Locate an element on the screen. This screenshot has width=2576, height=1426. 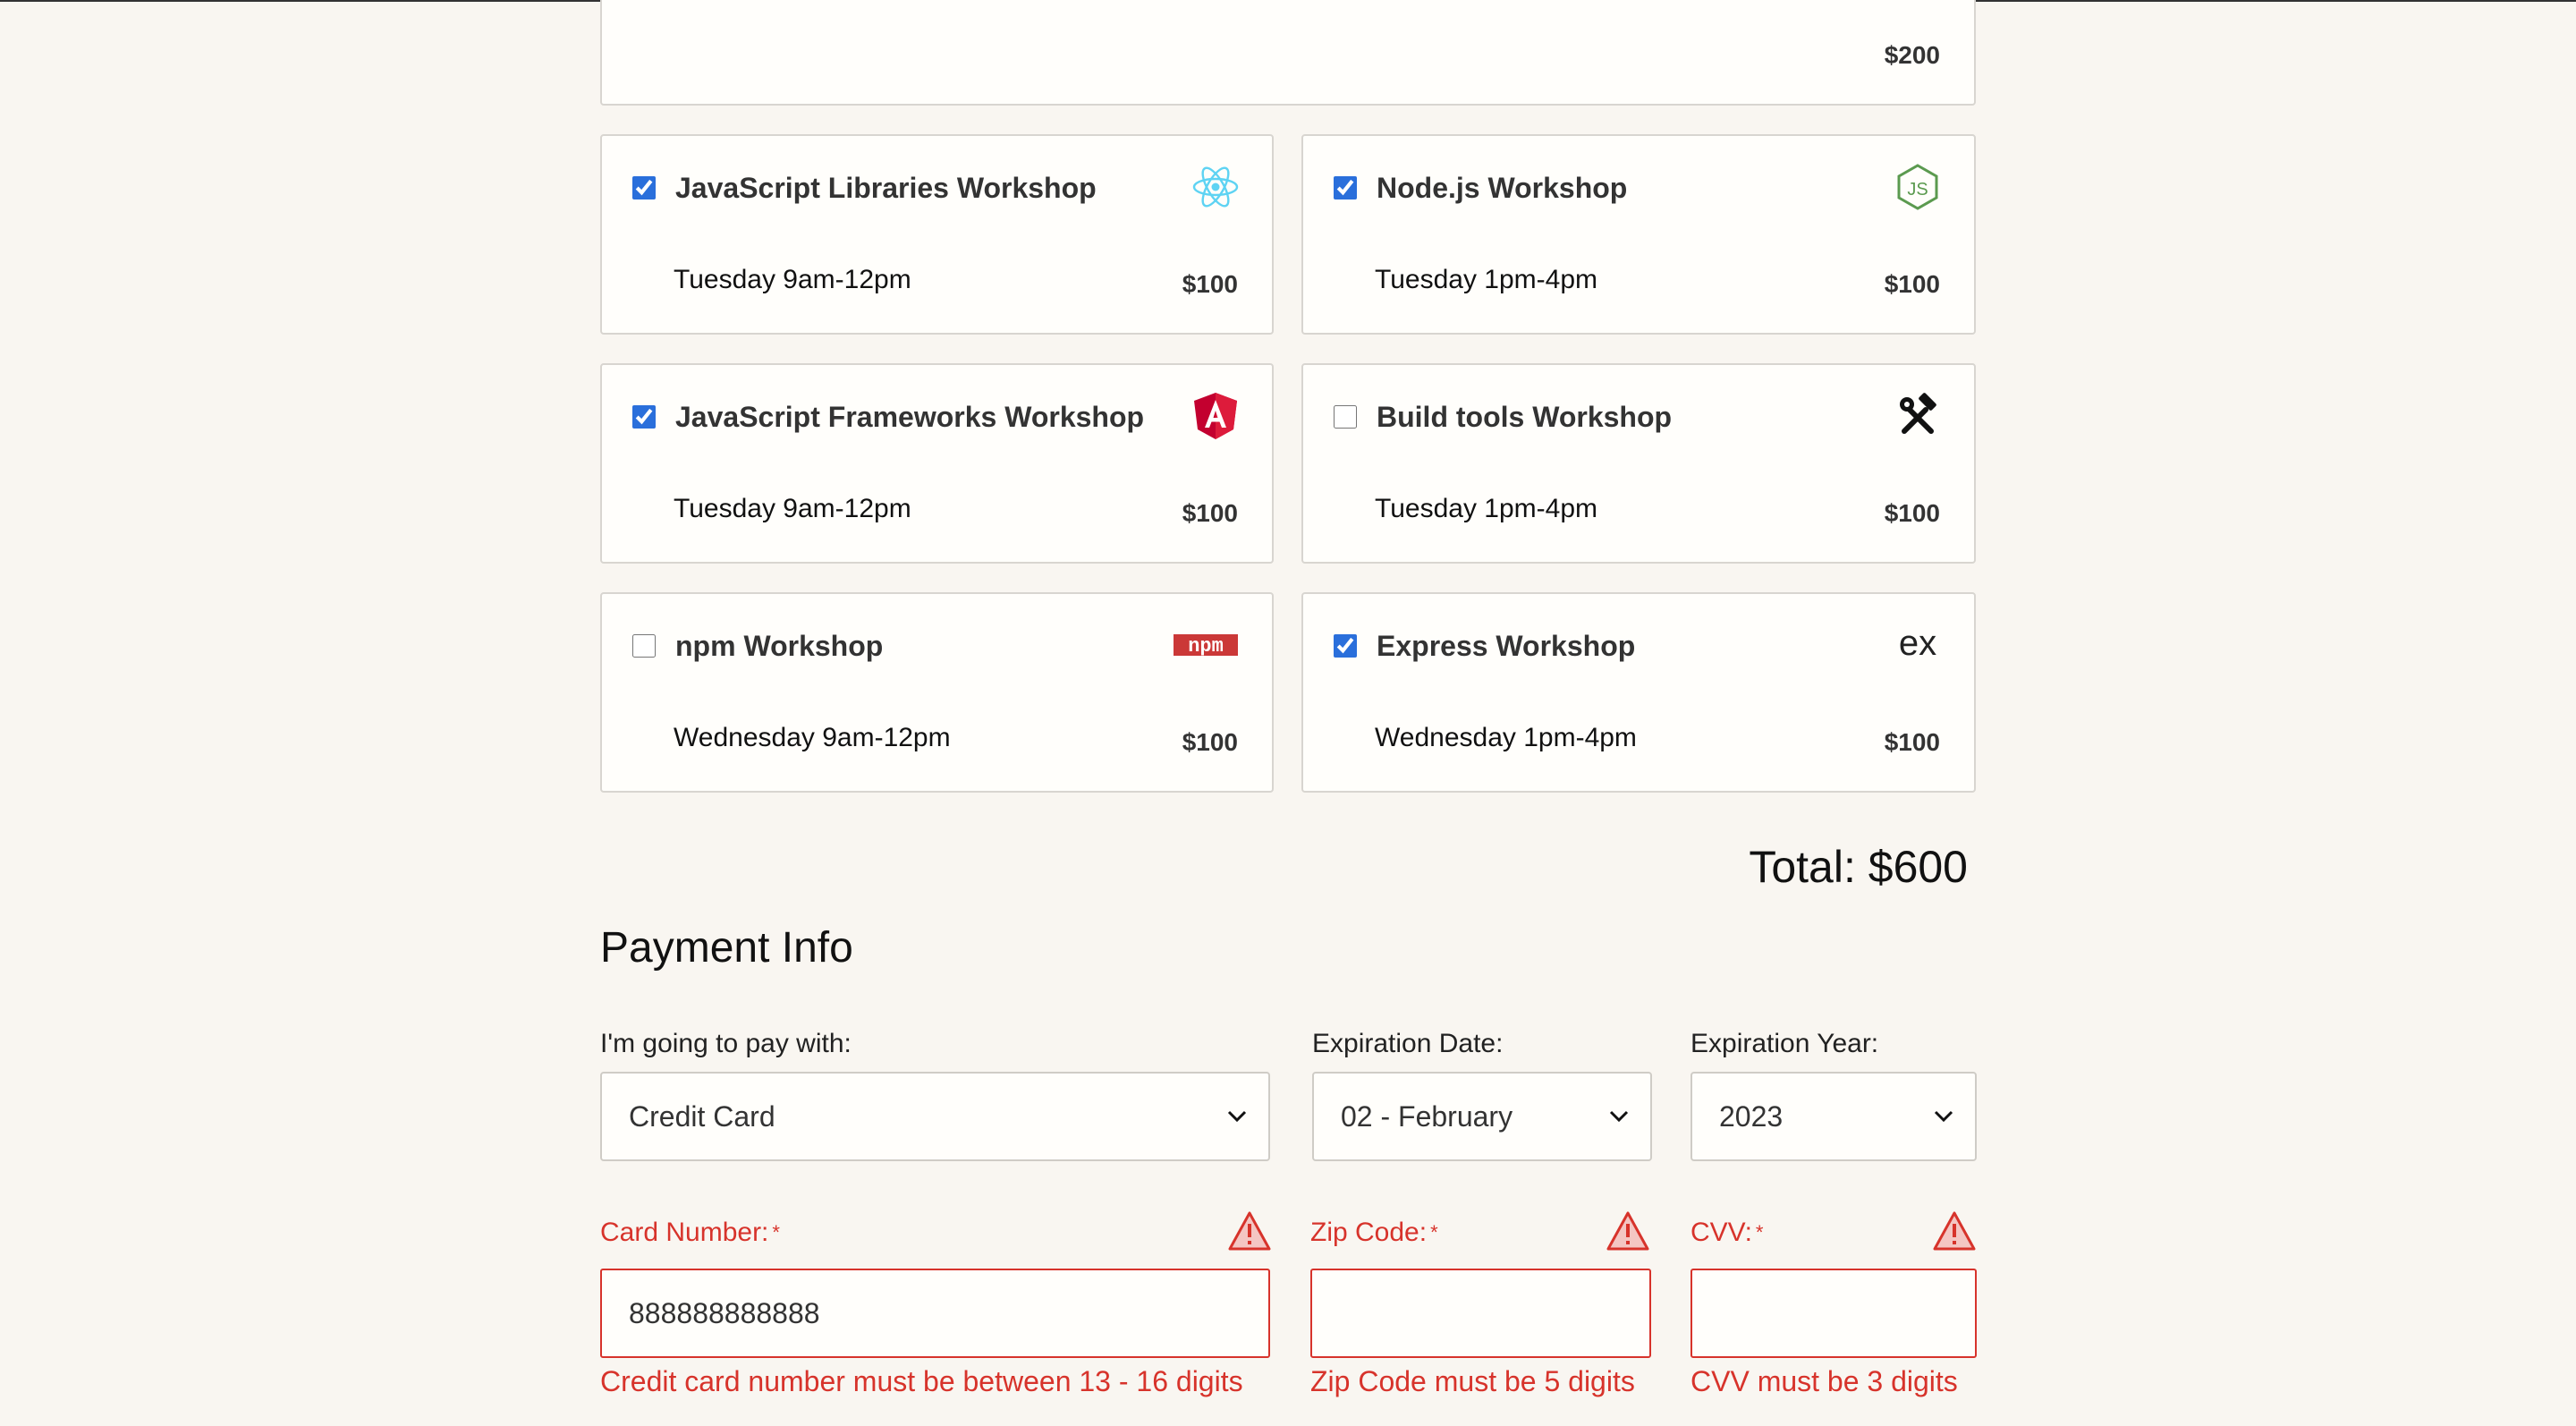
svg-text: npm is located at coordinates (1206, 647).